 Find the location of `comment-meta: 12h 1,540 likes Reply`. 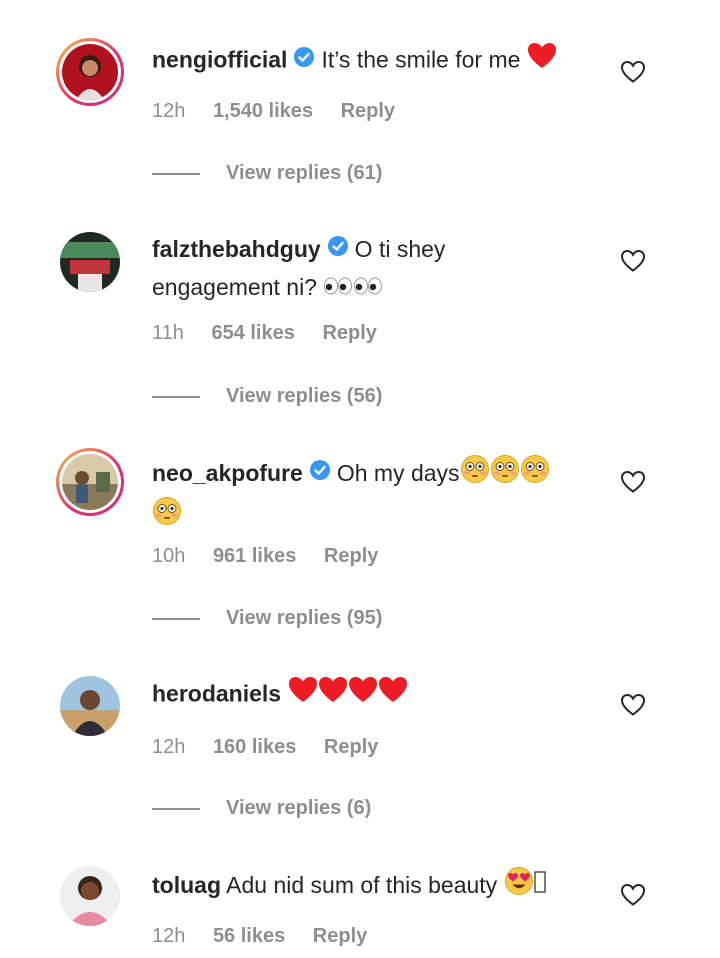

comment-meta: 12h 1,540 likes Reply is located at coordinates (284, 111).